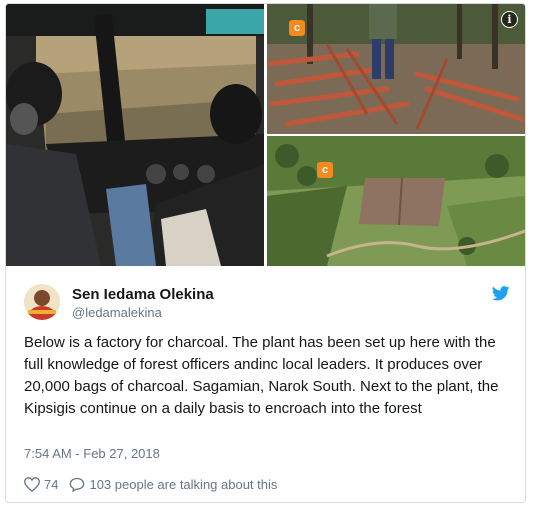 The width and height of the screenshot is (533, 512). Describe the element at coordinates (32, 484) in the screenshot. I see `heart-icon` at that location.